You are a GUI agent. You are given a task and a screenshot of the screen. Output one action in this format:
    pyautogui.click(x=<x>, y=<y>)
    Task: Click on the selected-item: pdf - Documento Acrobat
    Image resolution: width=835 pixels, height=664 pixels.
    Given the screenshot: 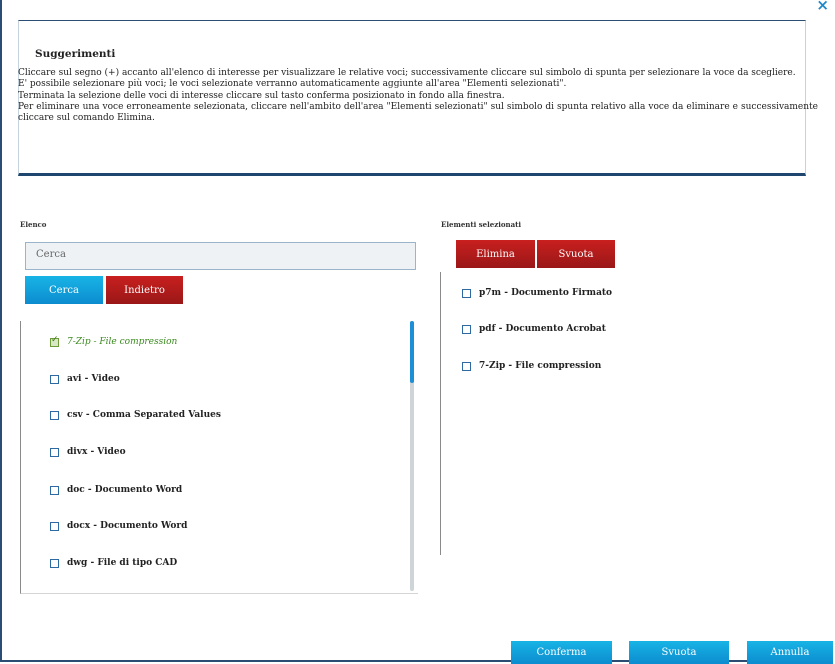 What is the action you would take?
    pyautogui.click(x=534, y=329)
    